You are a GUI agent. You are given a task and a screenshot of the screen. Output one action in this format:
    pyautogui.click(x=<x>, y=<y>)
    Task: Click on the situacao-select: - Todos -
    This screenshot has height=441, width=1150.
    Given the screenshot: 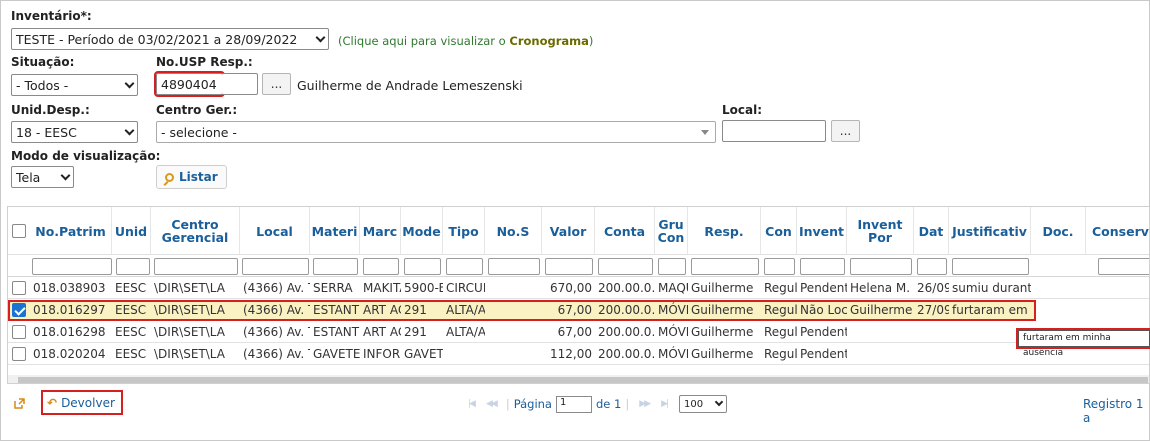 What is the action you would take?
    pyautogui.click(x=74, y=85)
    